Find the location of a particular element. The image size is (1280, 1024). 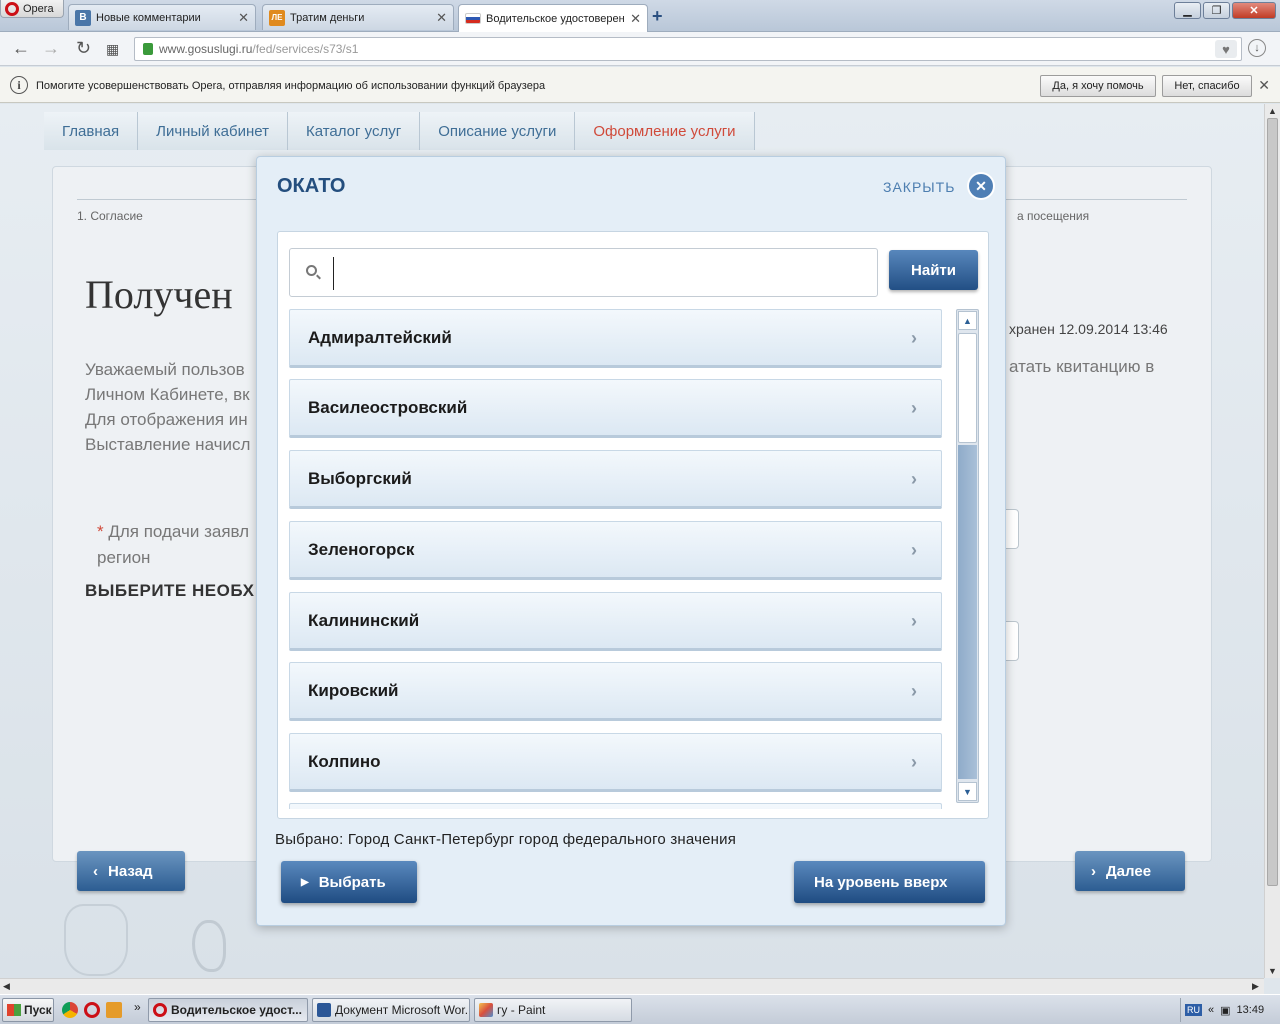

help-decline-button: Нет, спасибо is located at coordinates (1207, 86).